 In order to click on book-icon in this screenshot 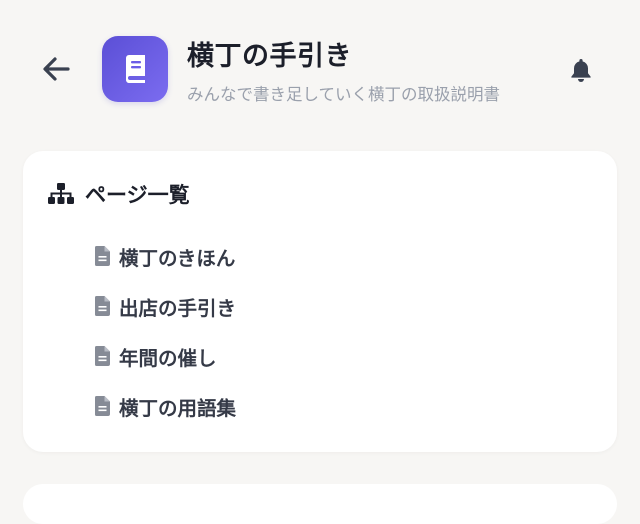, I will do `click(135, 69)`.